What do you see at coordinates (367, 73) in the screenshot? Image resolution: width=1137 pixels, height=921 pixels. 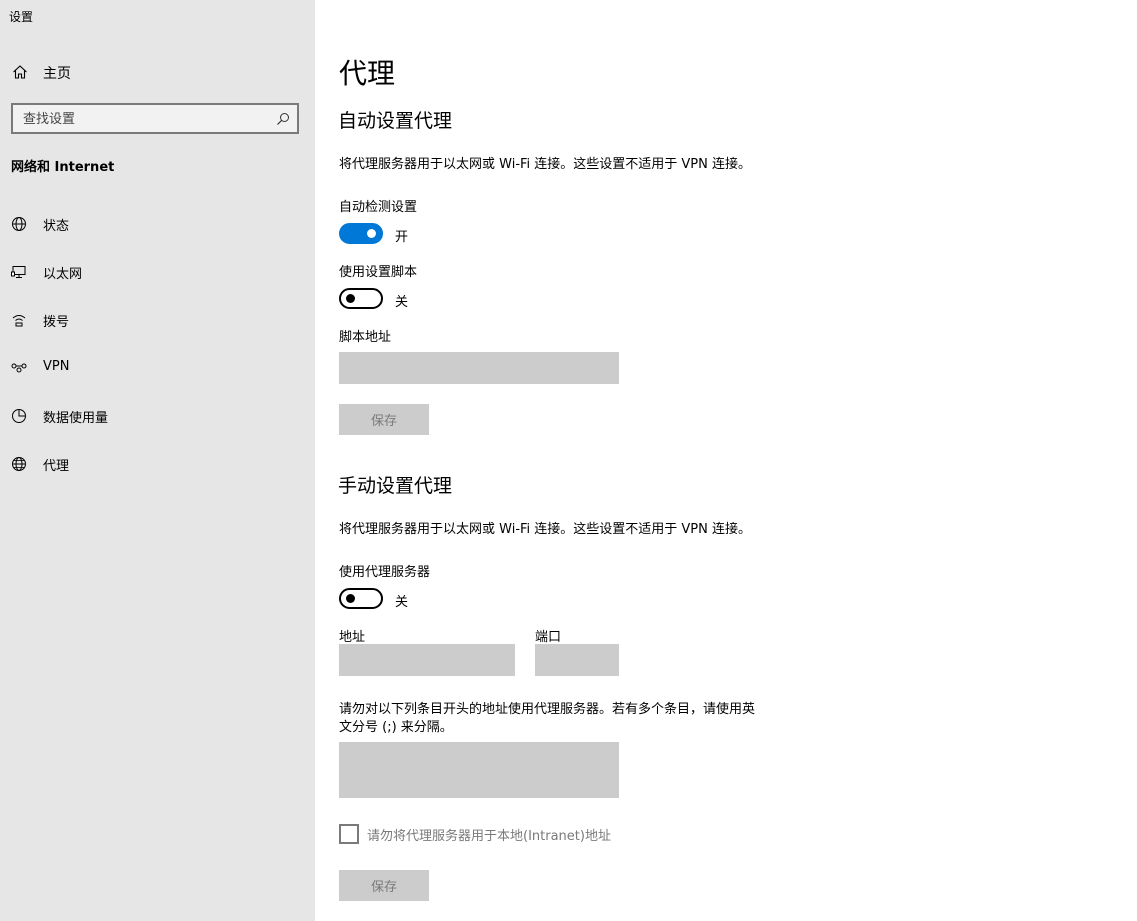 I see `page-title: 代理` at bounding box center [367, 73].